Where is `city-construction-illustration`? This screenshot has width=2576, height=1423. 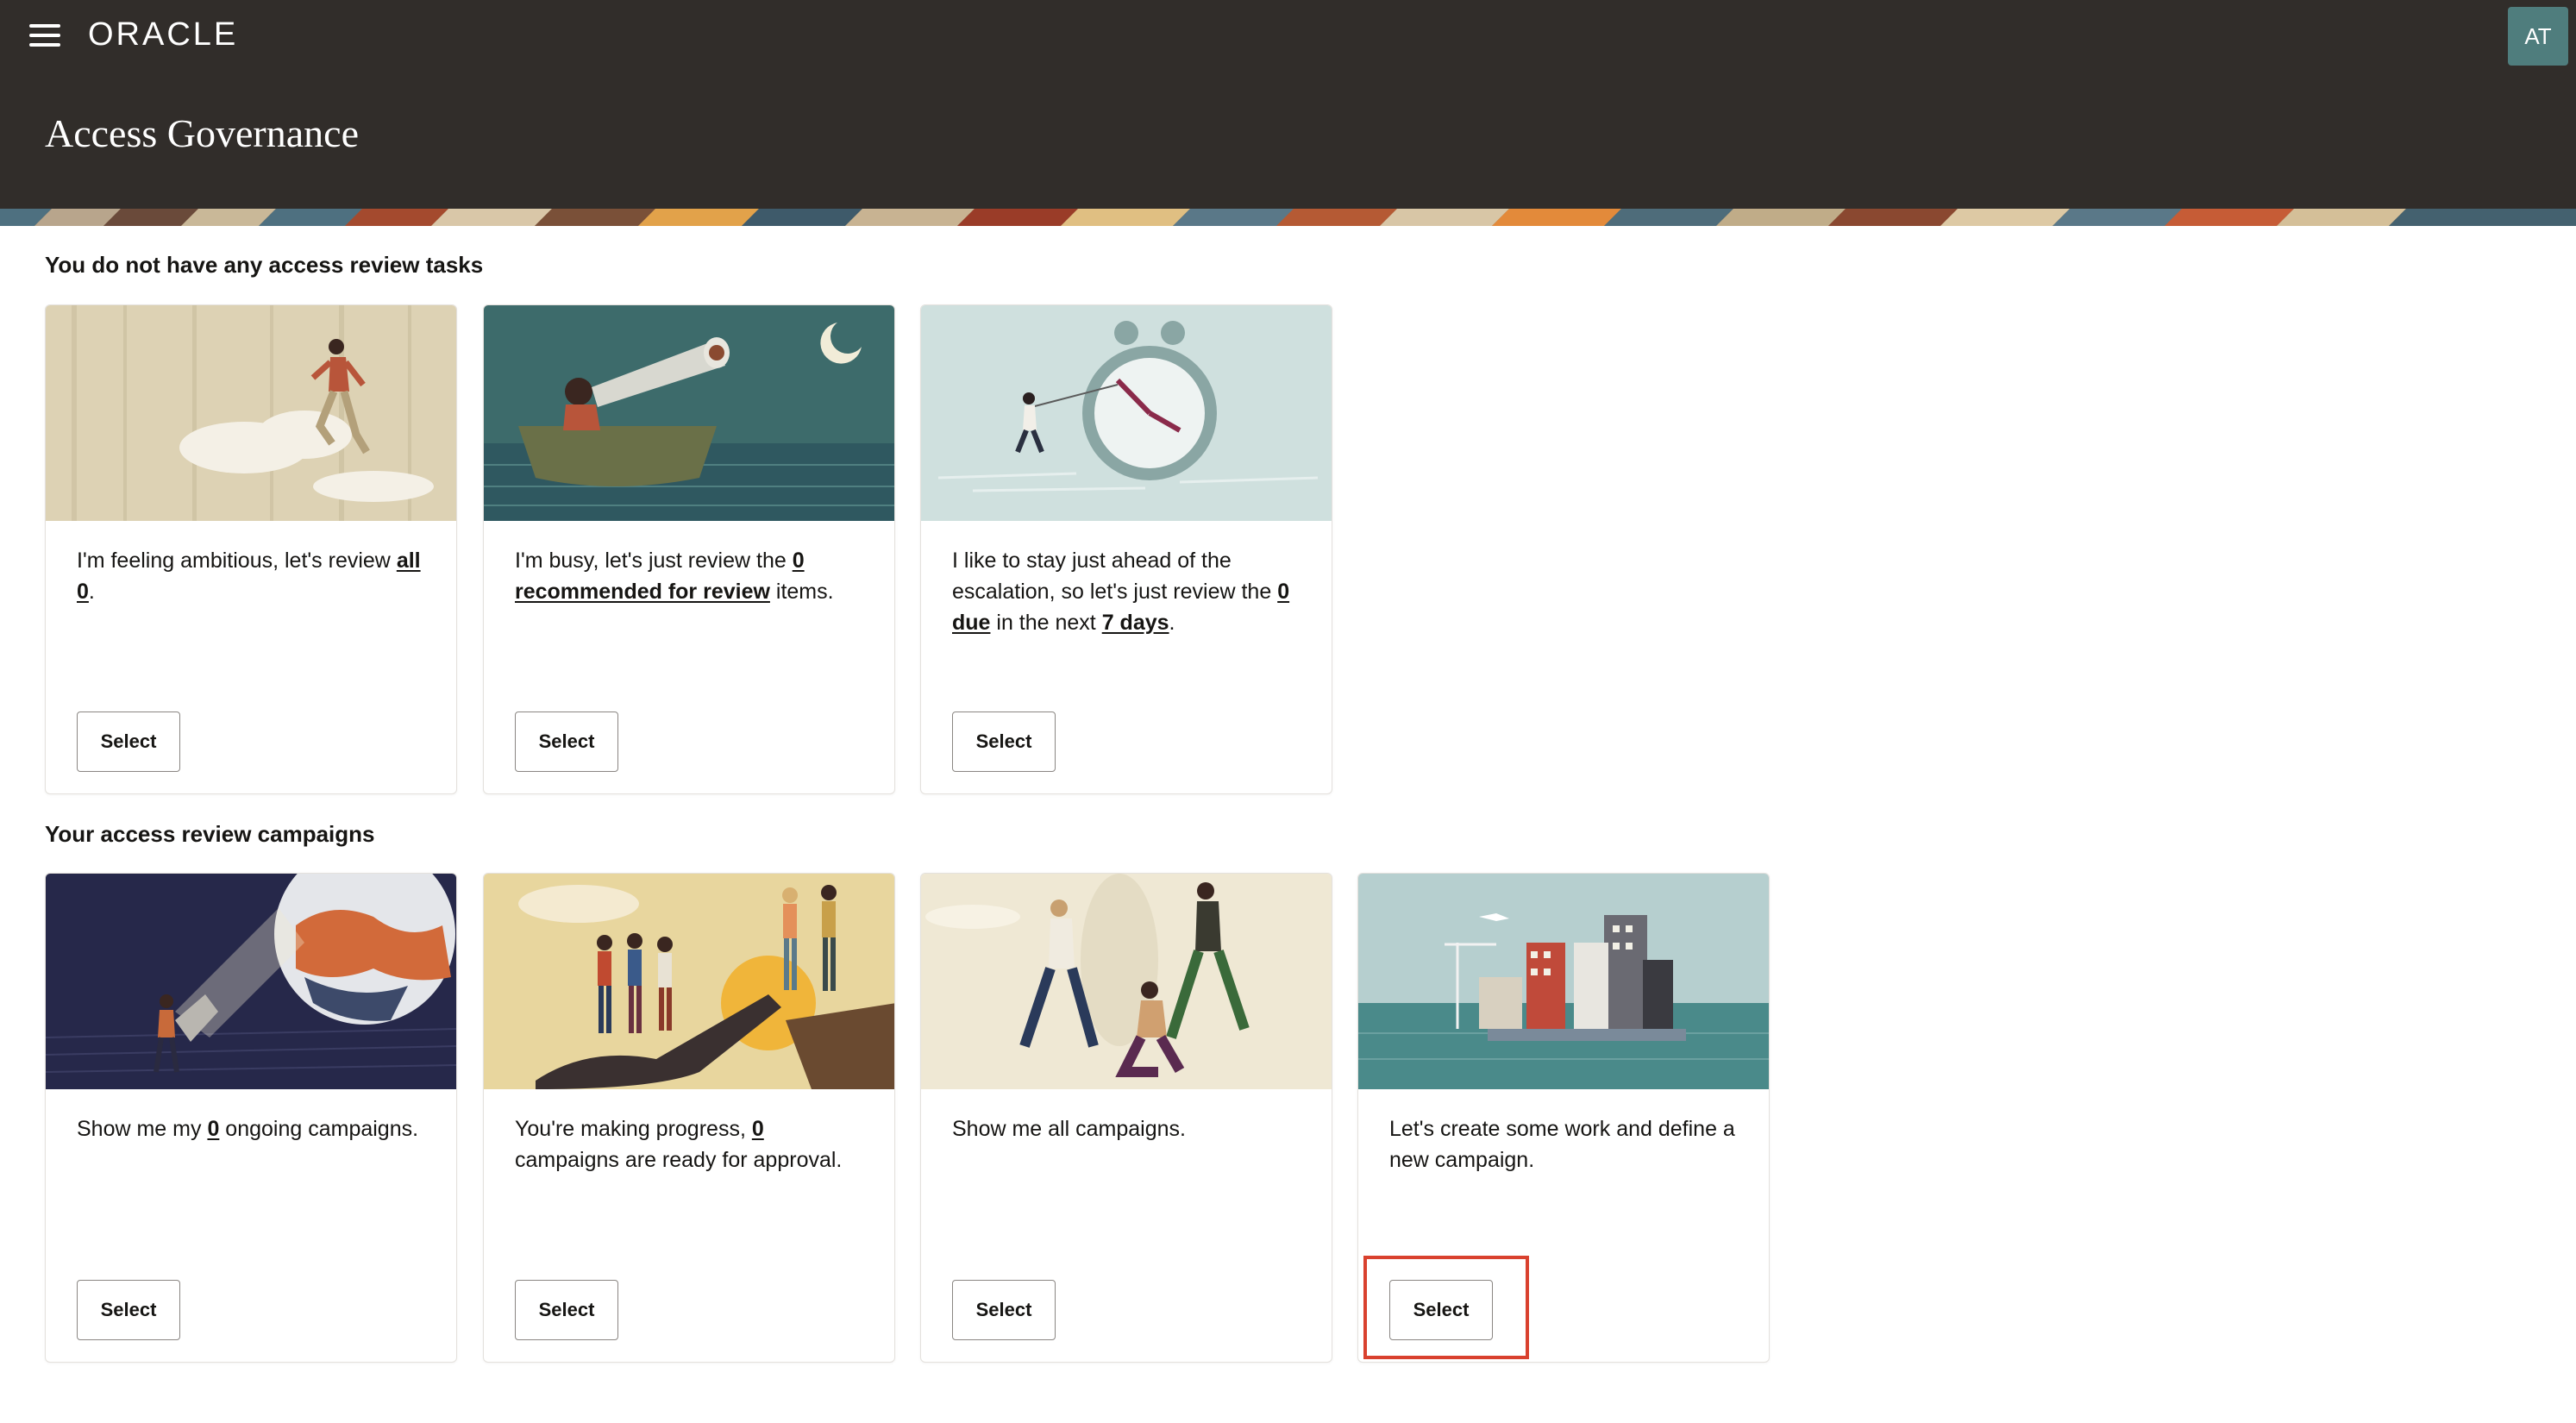 city-construction-illustration is located at coordinates (1563, 982).